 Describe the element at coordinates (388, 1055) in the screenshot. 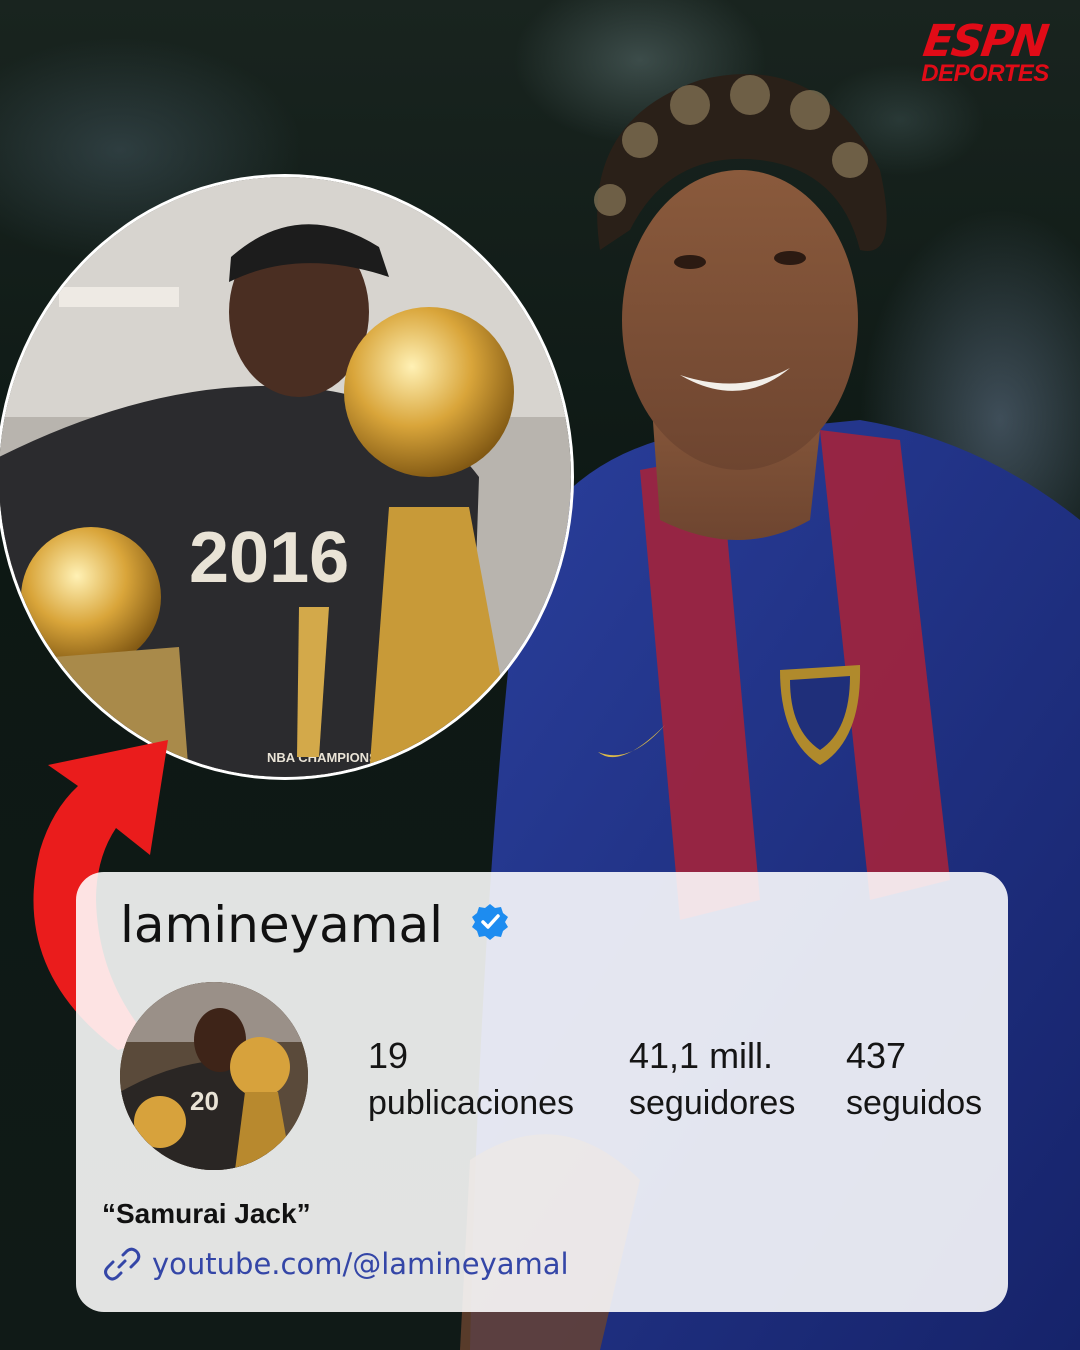

I see `stat-posts-value: 19` at that location.